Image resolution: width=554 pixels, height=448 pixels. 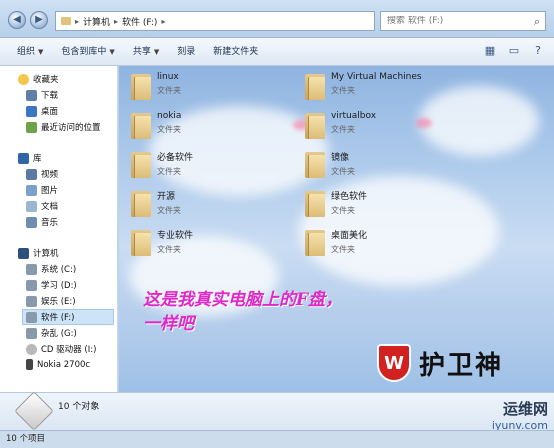 I want to click on search-field: ⌕, so click(x=463, y=21).